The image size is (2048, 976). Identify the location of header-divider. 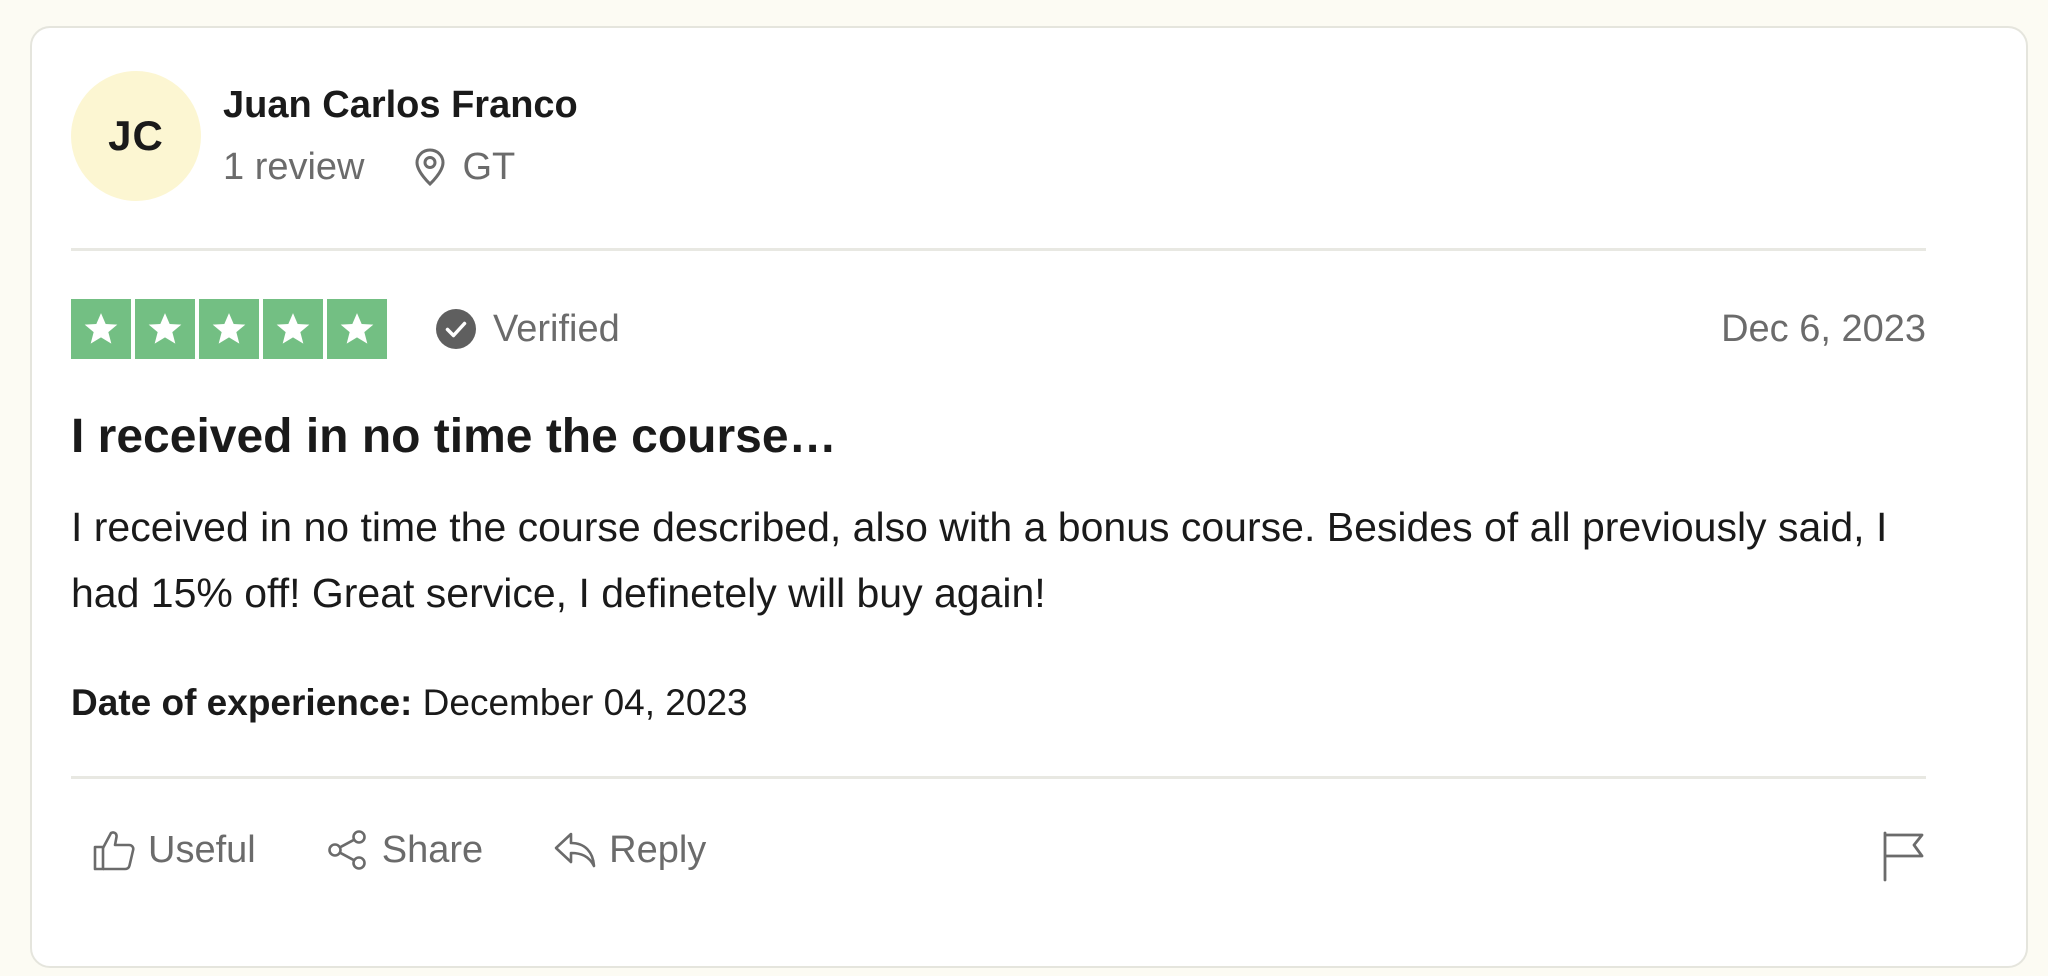
(998, 249).